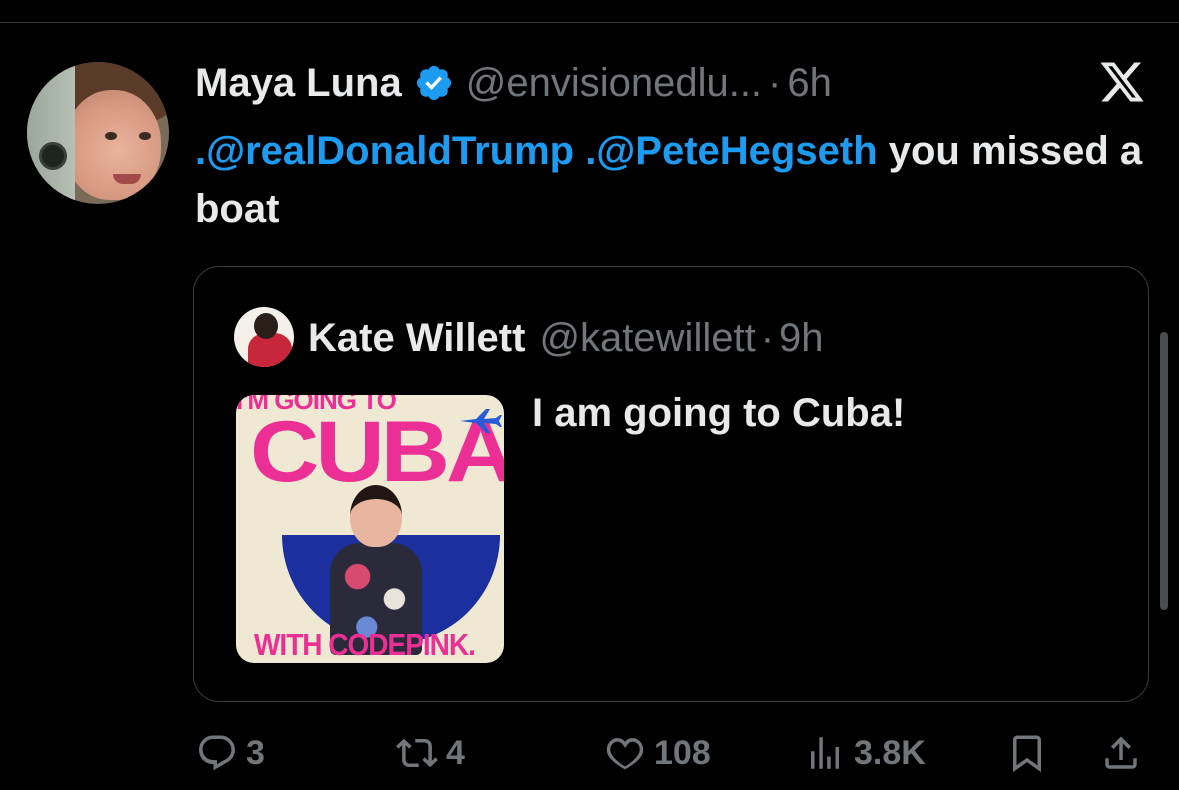 Image resolution: width=1179 pixels, height=790 pixels. I want to click on airplane-icon, so click(481, 421).